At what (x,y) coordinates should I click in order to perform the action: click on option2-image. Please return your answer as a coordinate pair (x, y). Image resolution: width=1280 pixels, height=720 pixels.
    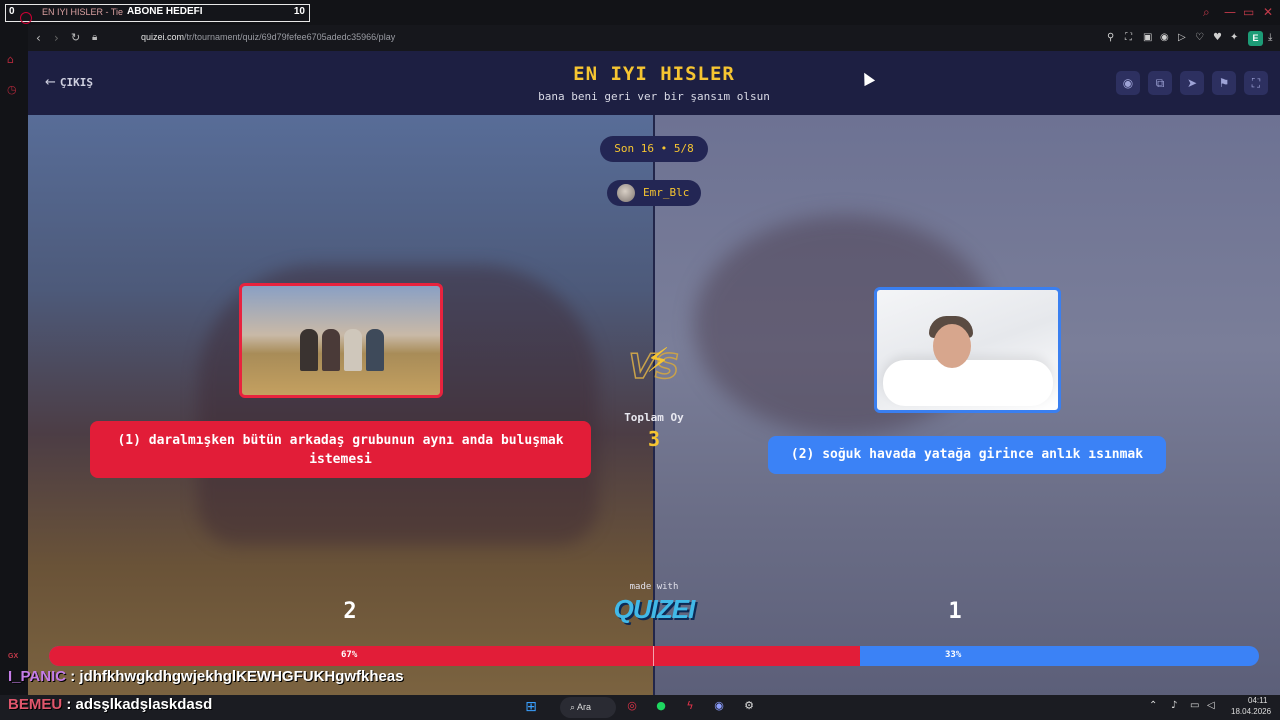
    Looking at the image, I should click on (967, 350).